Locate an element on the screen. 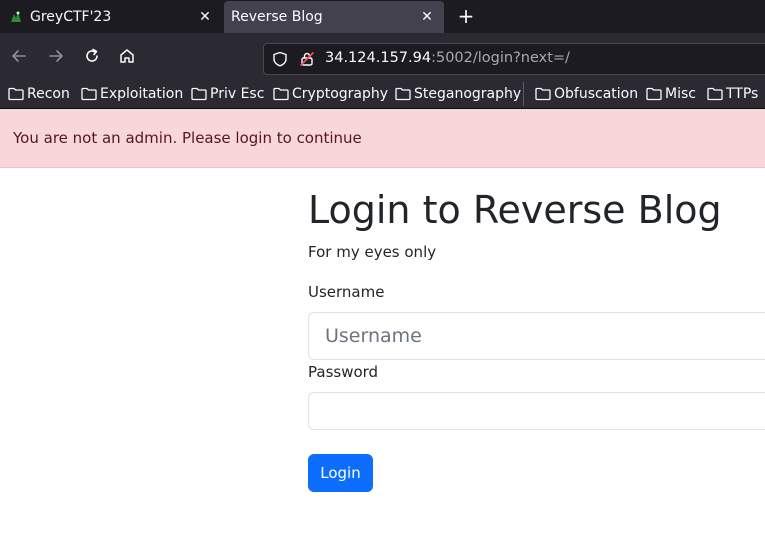 The image size is (765, 533). bookmark-label: Cryptography is located at coordinates (340, 94).